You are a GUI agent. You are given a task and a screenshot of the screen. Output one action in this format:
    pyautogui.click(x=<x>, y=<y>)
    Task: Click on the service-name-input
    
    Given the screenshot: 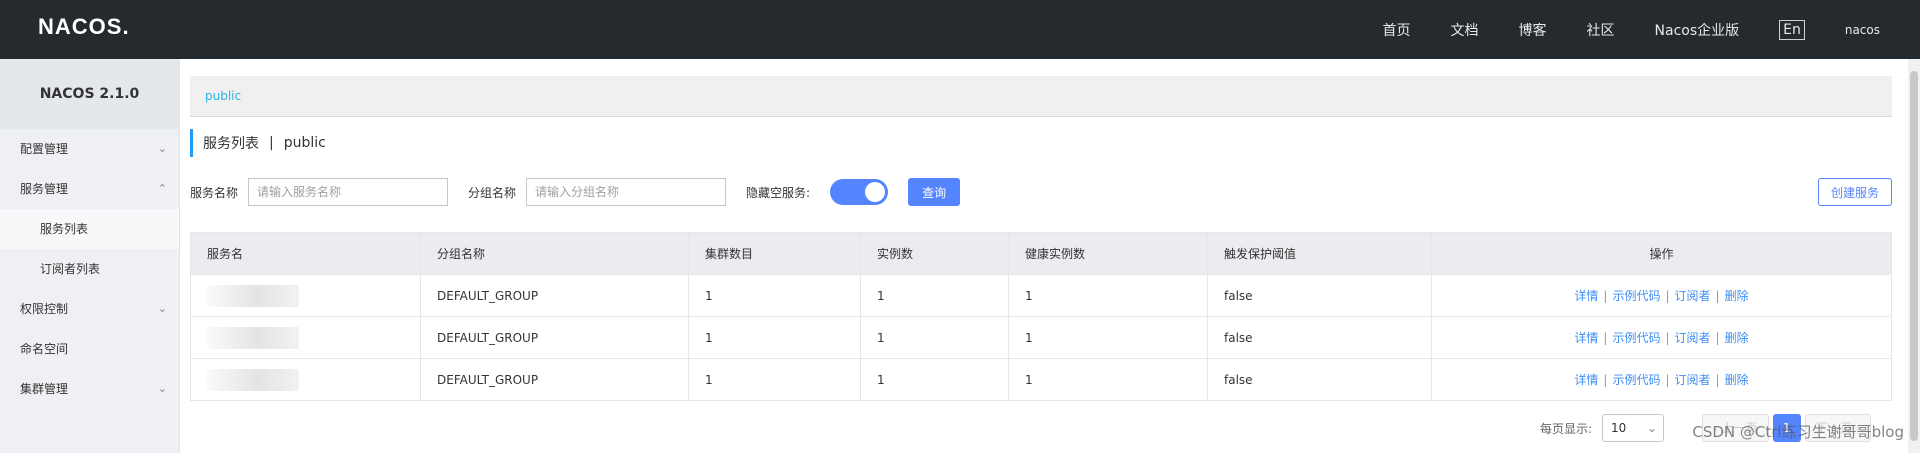 What is the action you would take?
    pyautogui.click(x=348, y=192)
    